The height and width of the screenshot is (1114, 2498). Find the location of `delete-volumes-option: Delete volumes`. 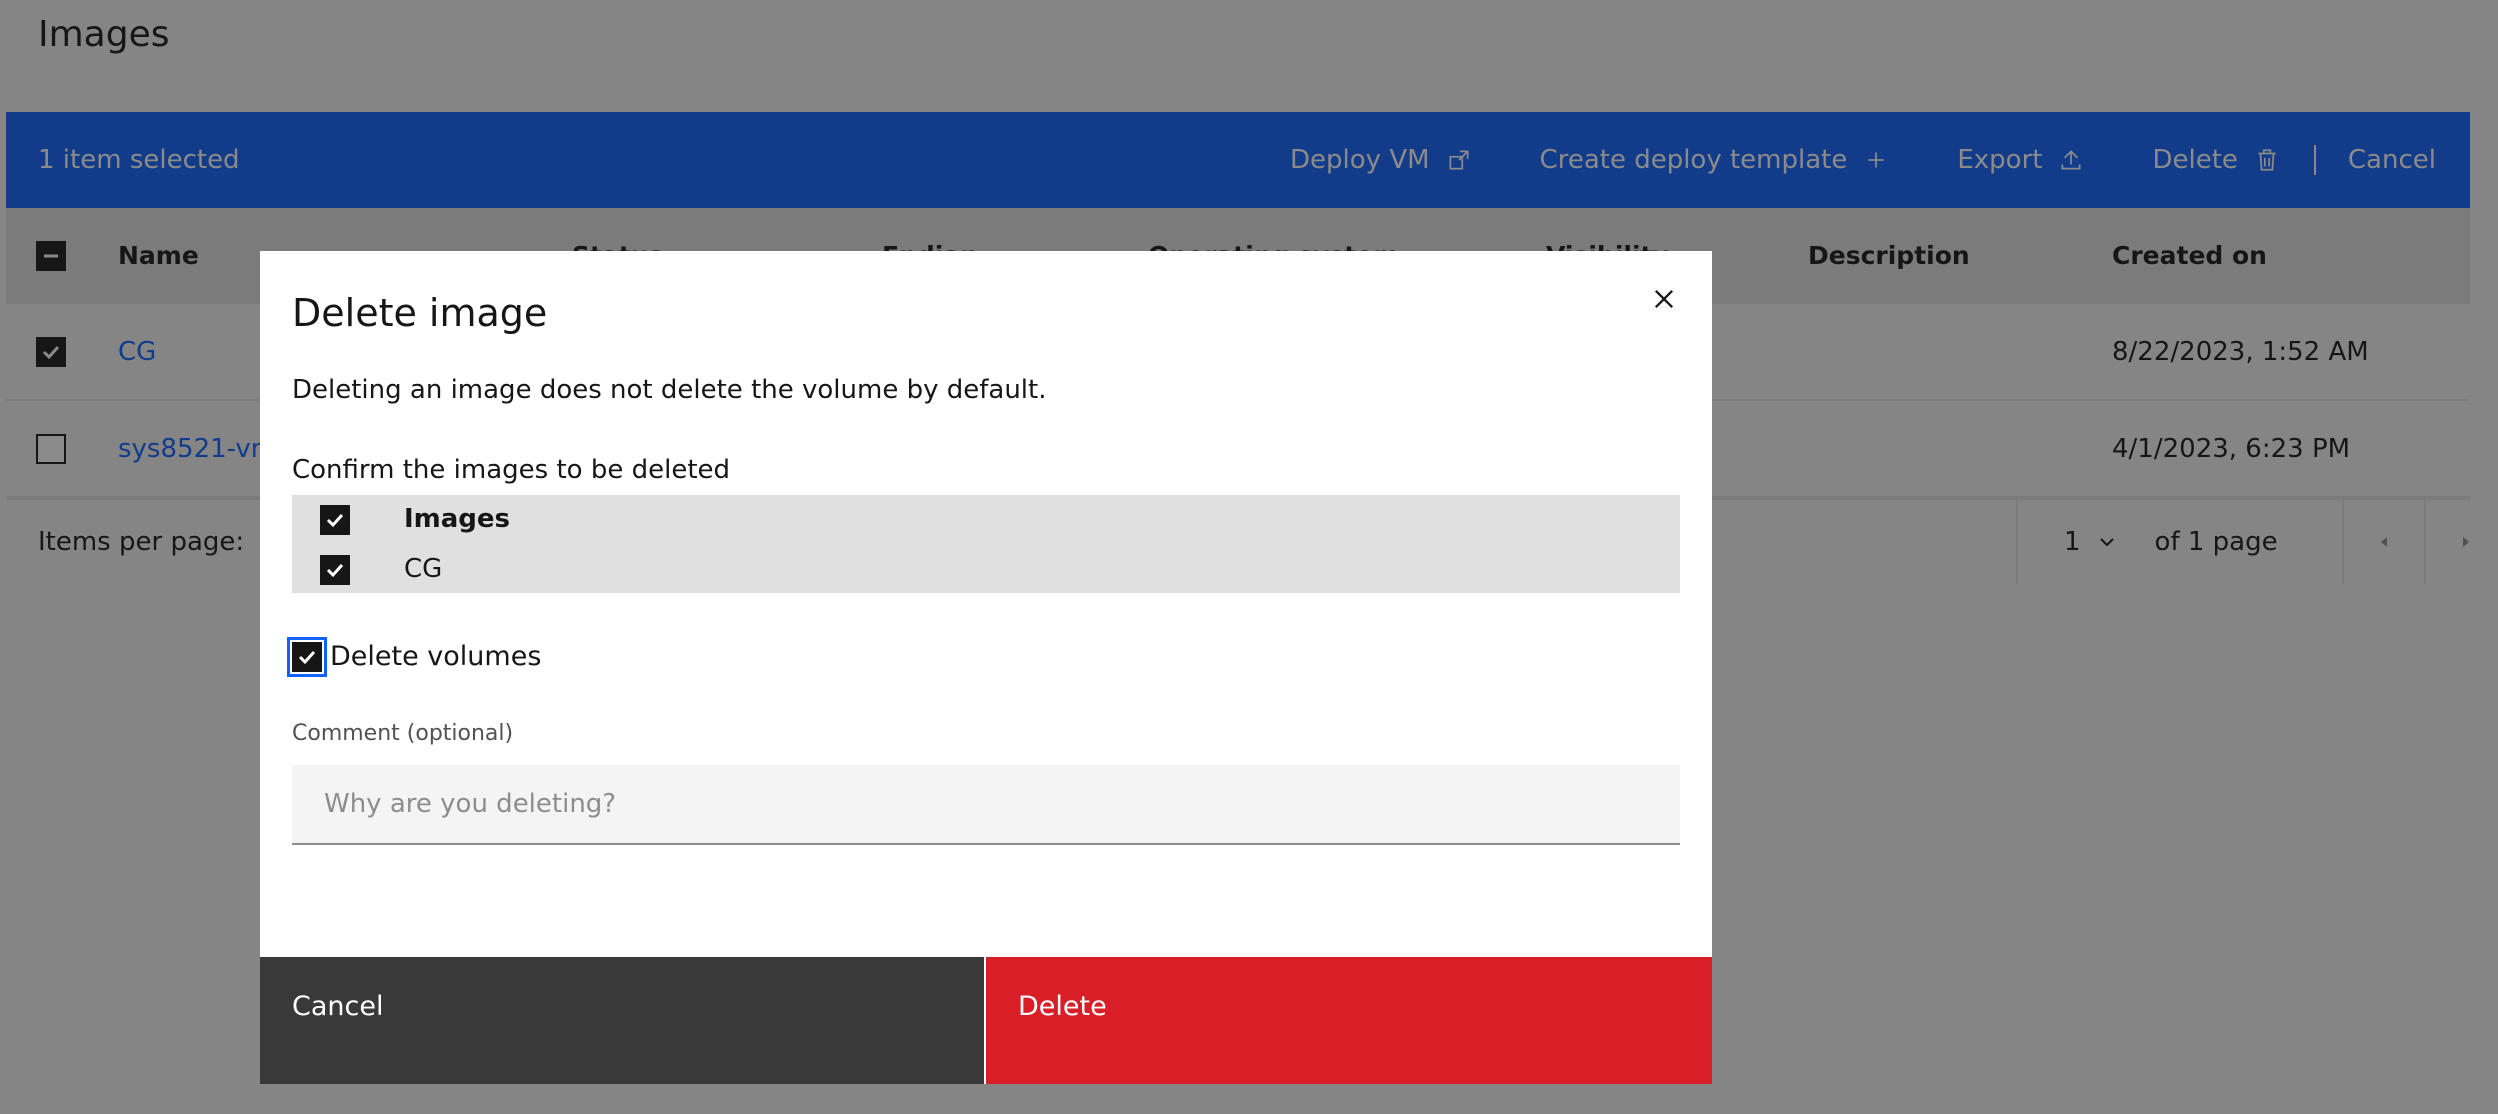

delete-volumes-option: Delete volumes is located at coordinates (414, 656).